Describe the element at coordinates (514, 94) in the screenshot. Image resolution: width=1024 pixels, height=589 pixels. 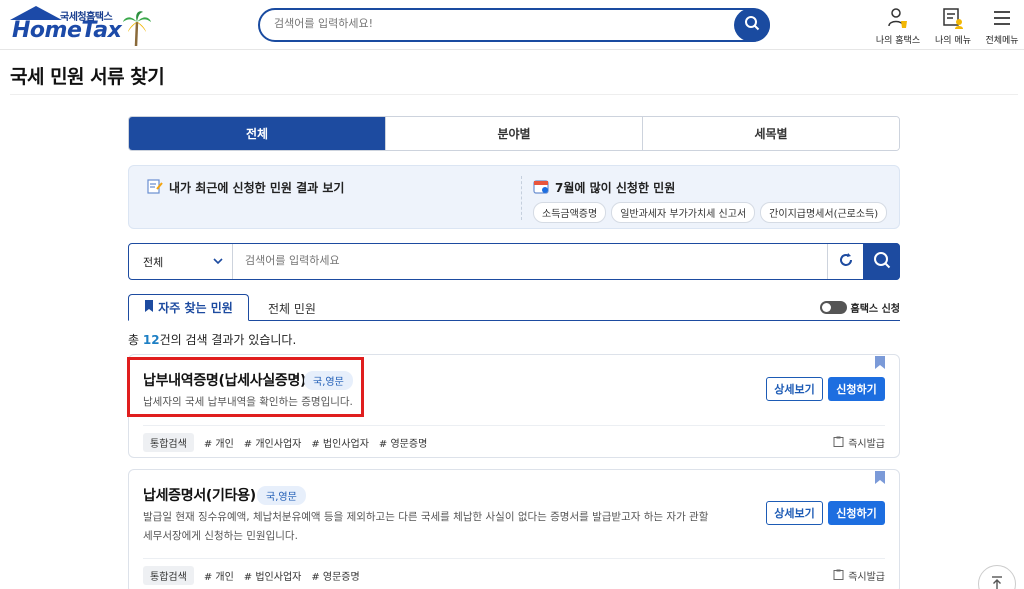
I see `title-divider` at that location.